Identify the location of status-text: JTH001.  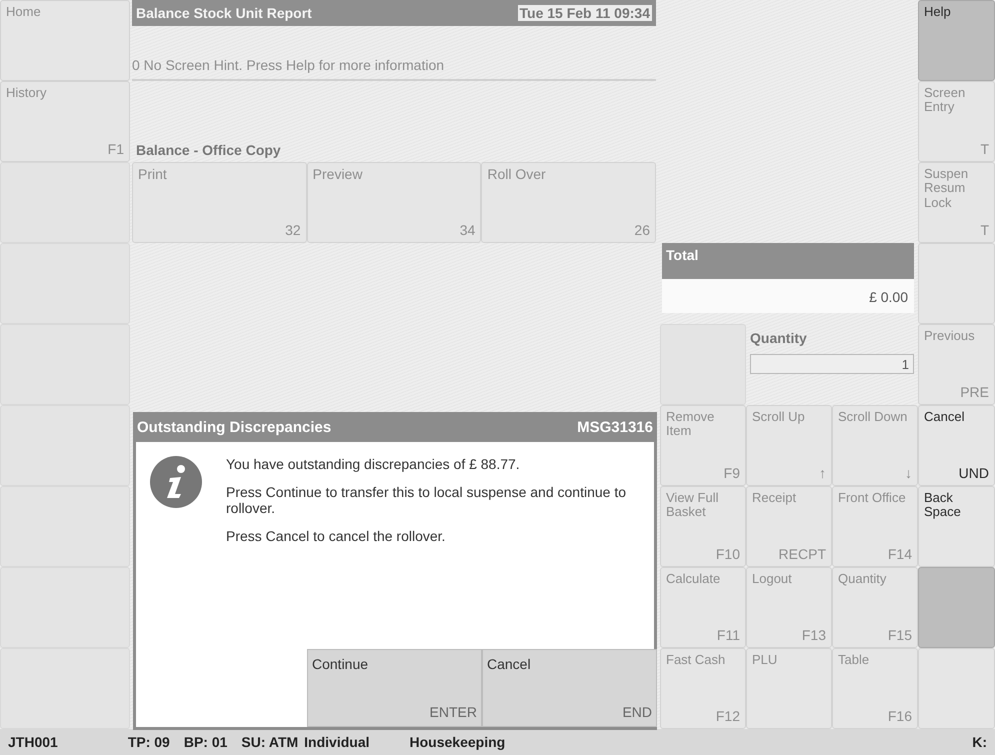
(33, 742).